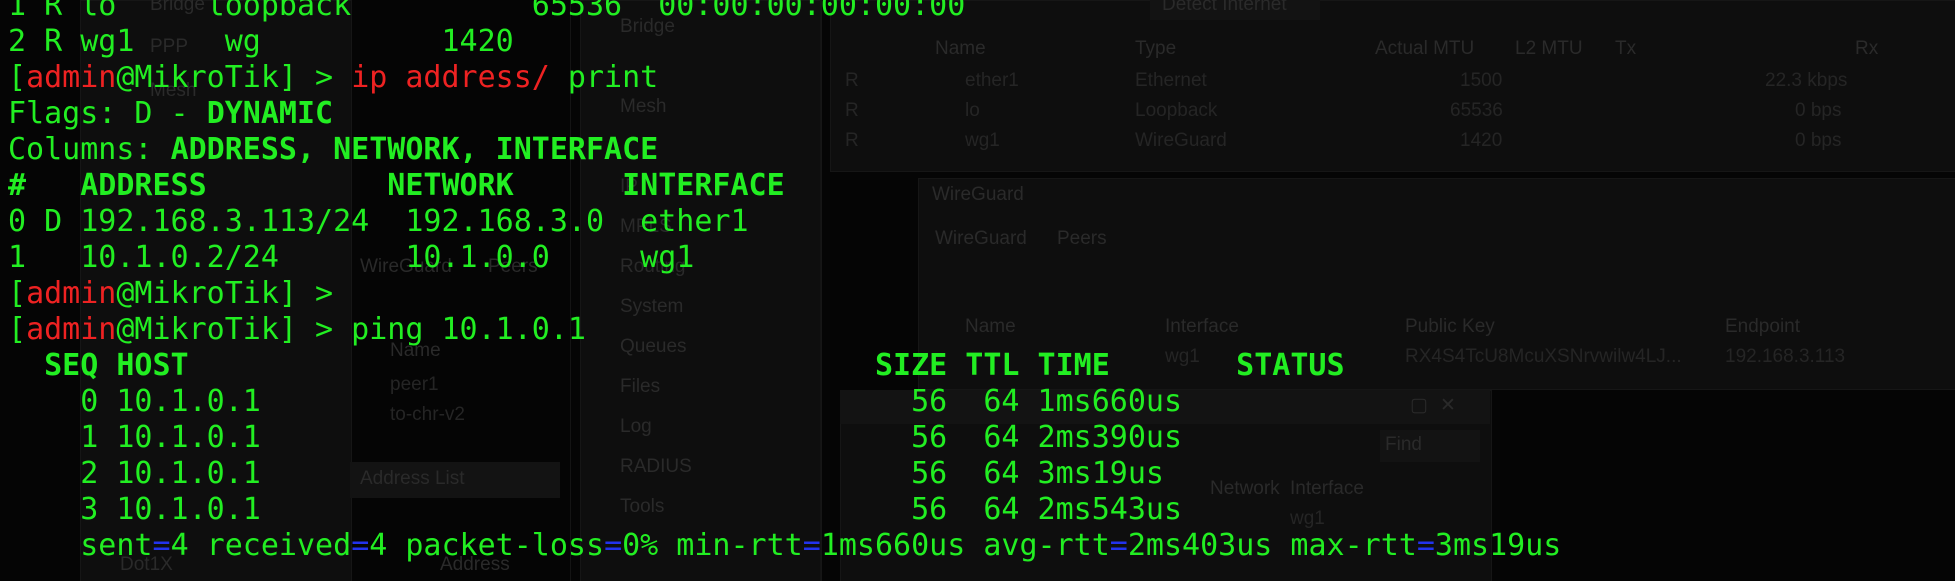 The image size is (1955, 581). I want to click on terminal-line: 2 R wg1 wg 1420, so click(261, 42).